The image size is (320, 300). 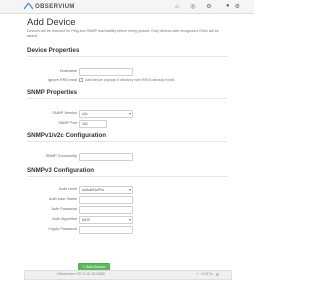 What do you see at coordinates (106, 220) in the screenshot?
I see `auth-algorithm-select: MD5 ▾` at bounding box center [106, 220].